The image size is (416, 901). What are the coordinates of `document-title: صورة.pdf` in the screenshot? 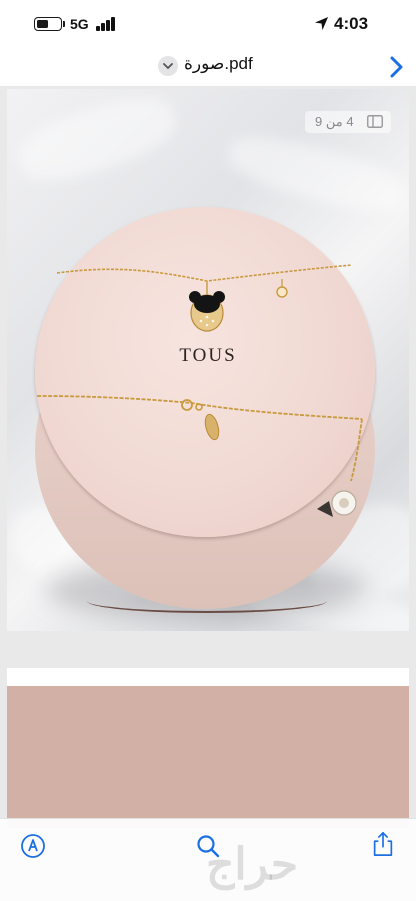 It's located at (218, 64).